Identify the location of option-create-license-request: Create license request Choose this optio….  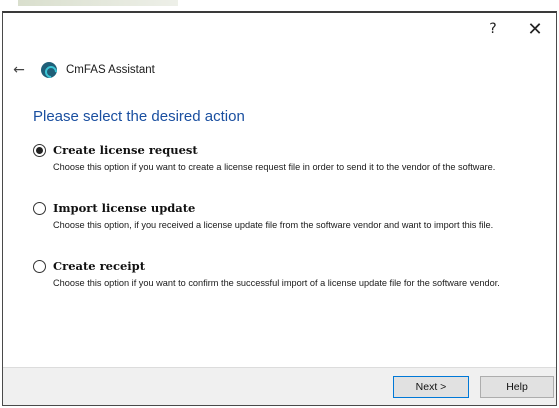
(293, 158).